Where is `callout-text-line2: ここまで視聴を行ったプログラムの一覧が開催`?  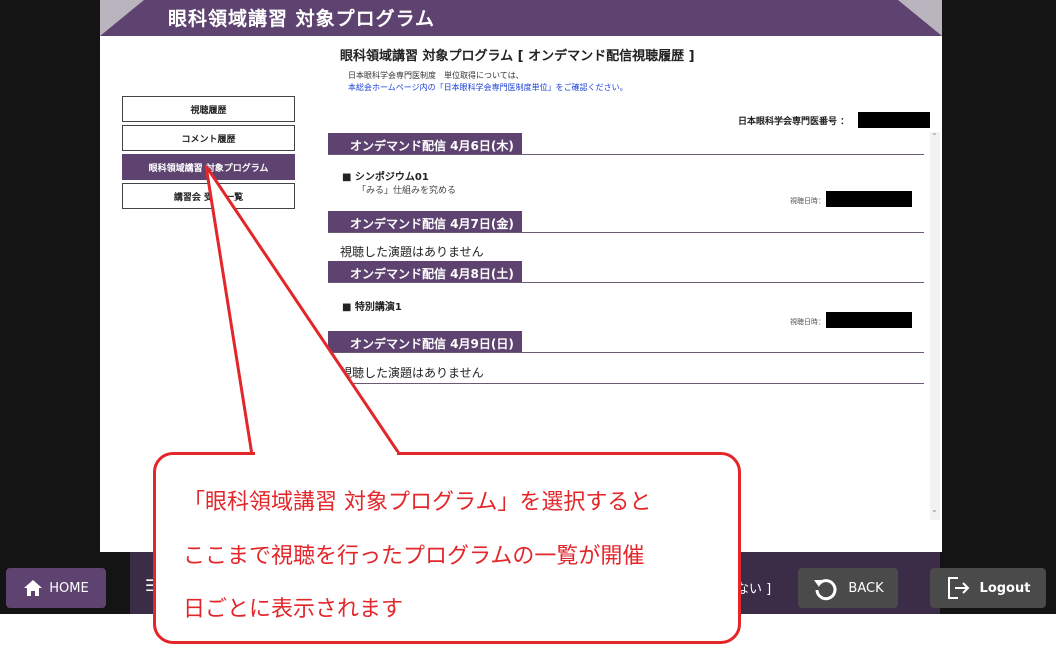
callout-text-line2: ここまで視聴を行ったプログラムの一覧が開催 is located at coordinates (414, 556).